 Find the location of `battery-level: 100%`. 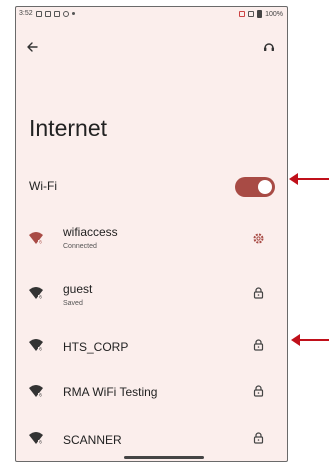

battery-level: 100% is located at coordinates (274, 14).